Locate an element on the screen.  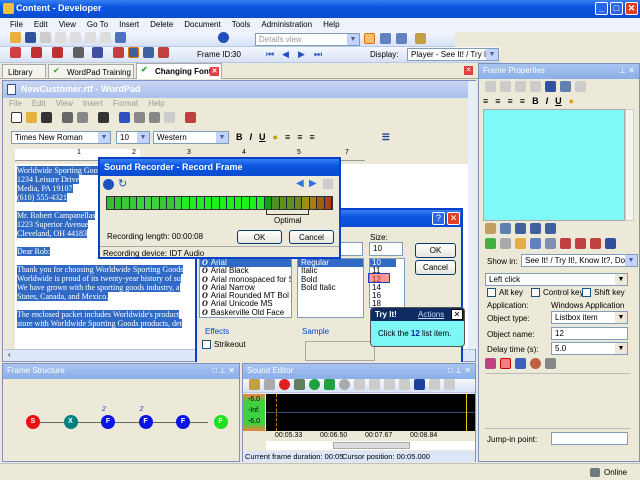
action-select: Left click ▼ is located at coordinates (556, 279).